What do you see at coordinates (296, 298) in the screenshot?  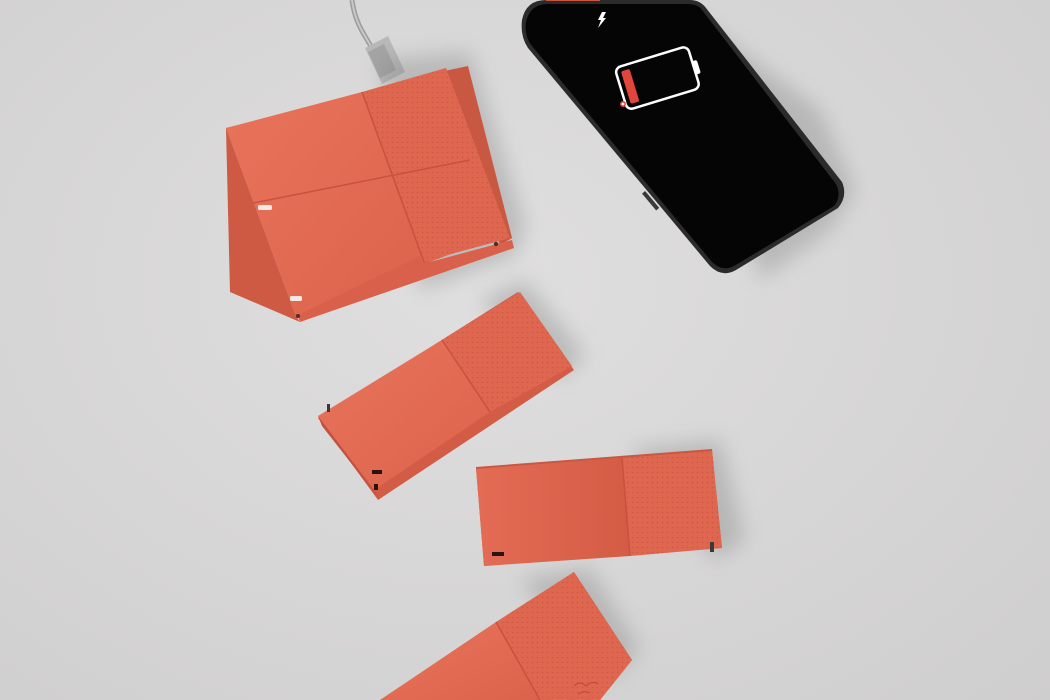 I see `status-led-bottom` at bounding box center [296, 298].